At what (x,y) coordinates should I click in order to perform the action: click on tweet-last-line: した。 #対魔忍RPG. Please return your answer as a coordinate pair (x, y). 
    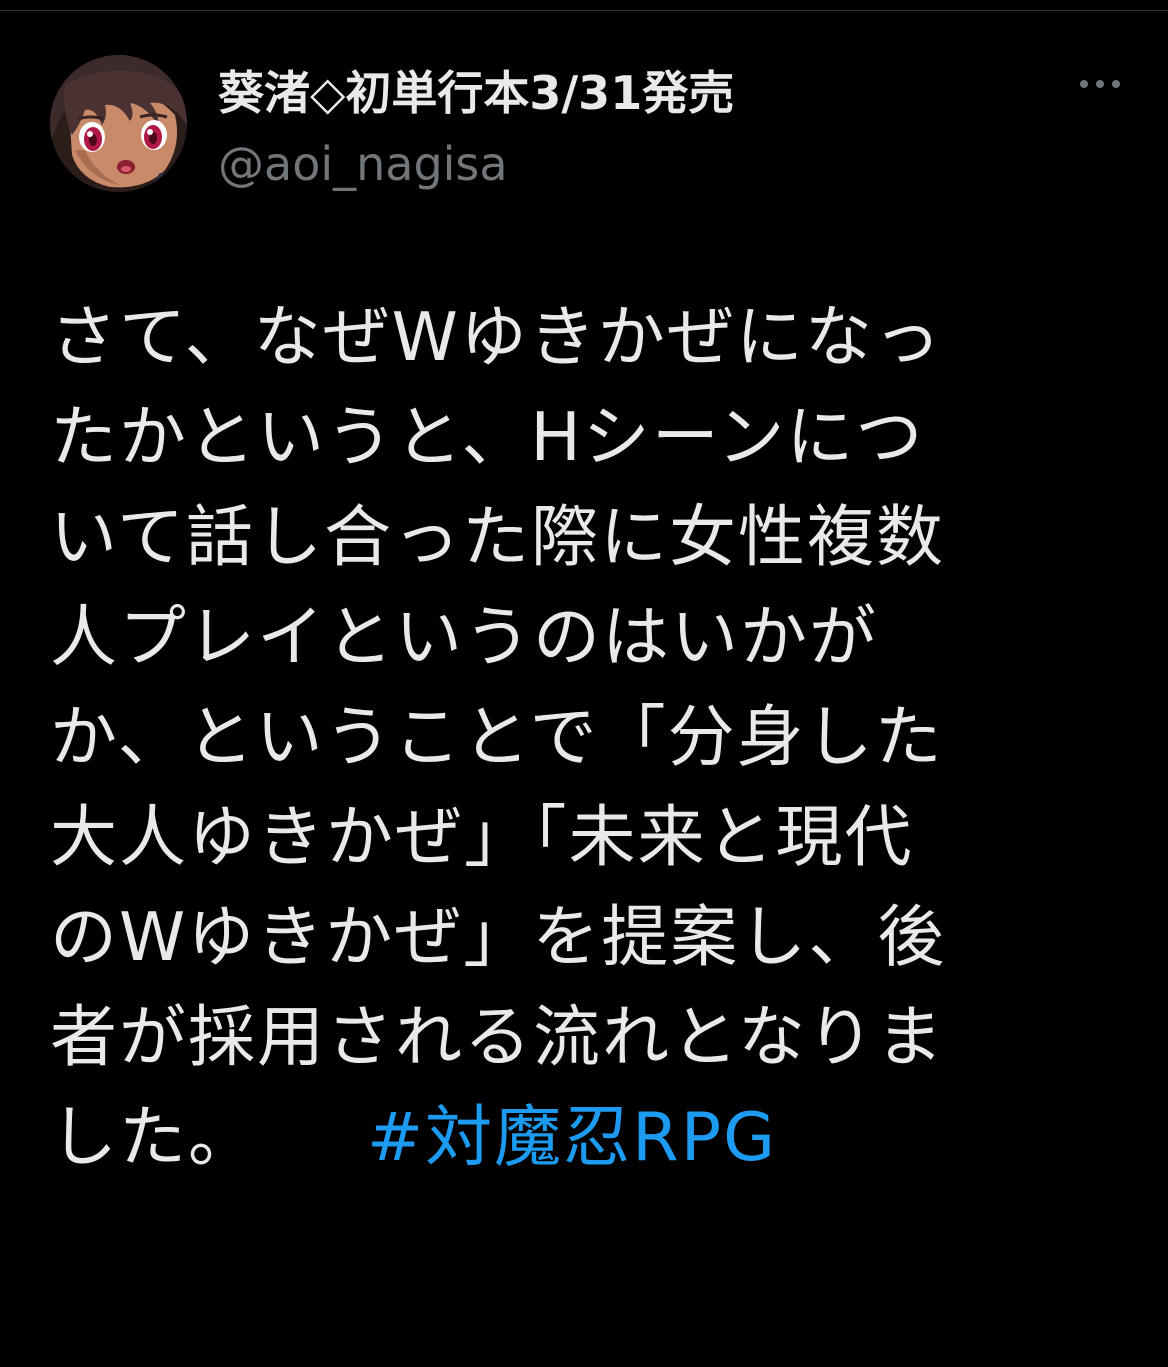
    Looking at the image, I should click on (580, 1137).